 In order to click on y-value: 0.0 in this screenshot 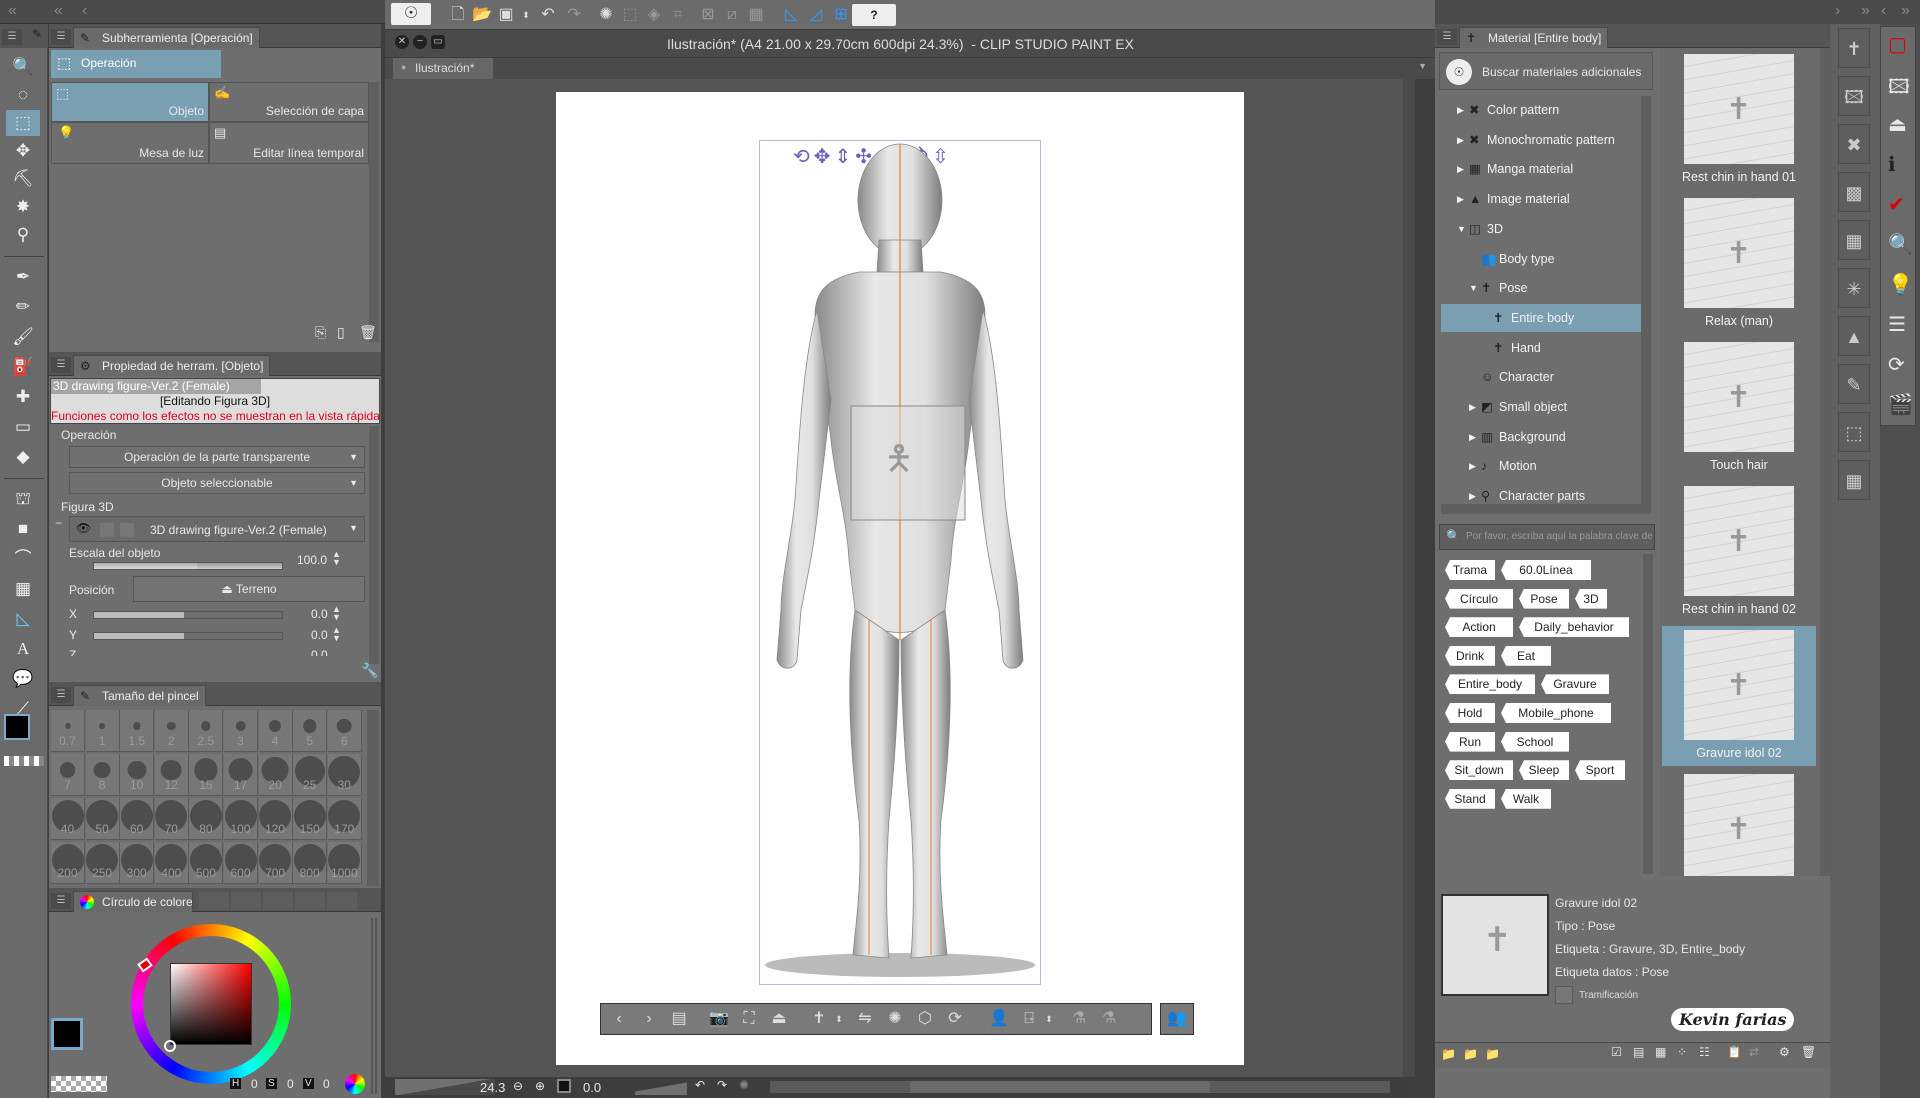, I will do `click(319, 635)`.